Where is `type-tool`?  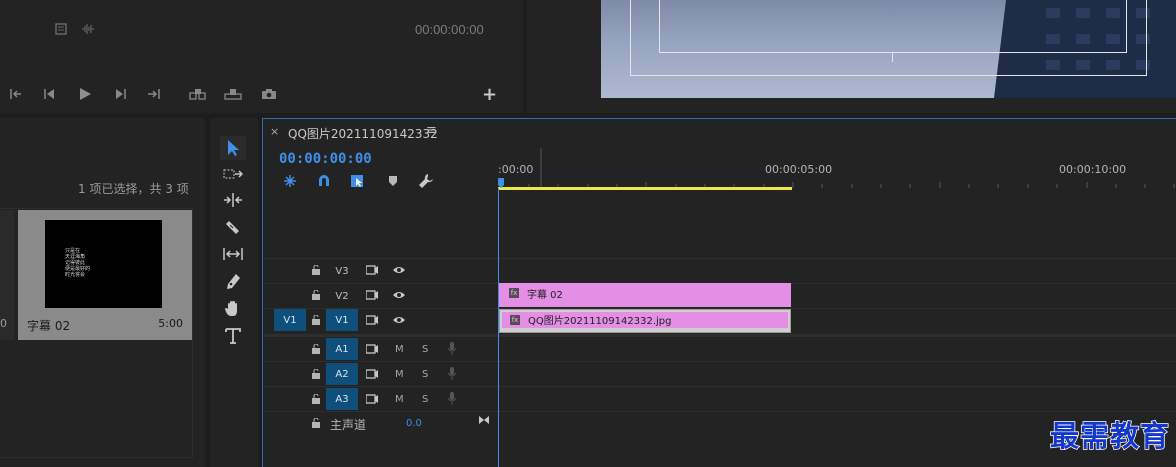 type-tool is located at coordinates (233, 336).